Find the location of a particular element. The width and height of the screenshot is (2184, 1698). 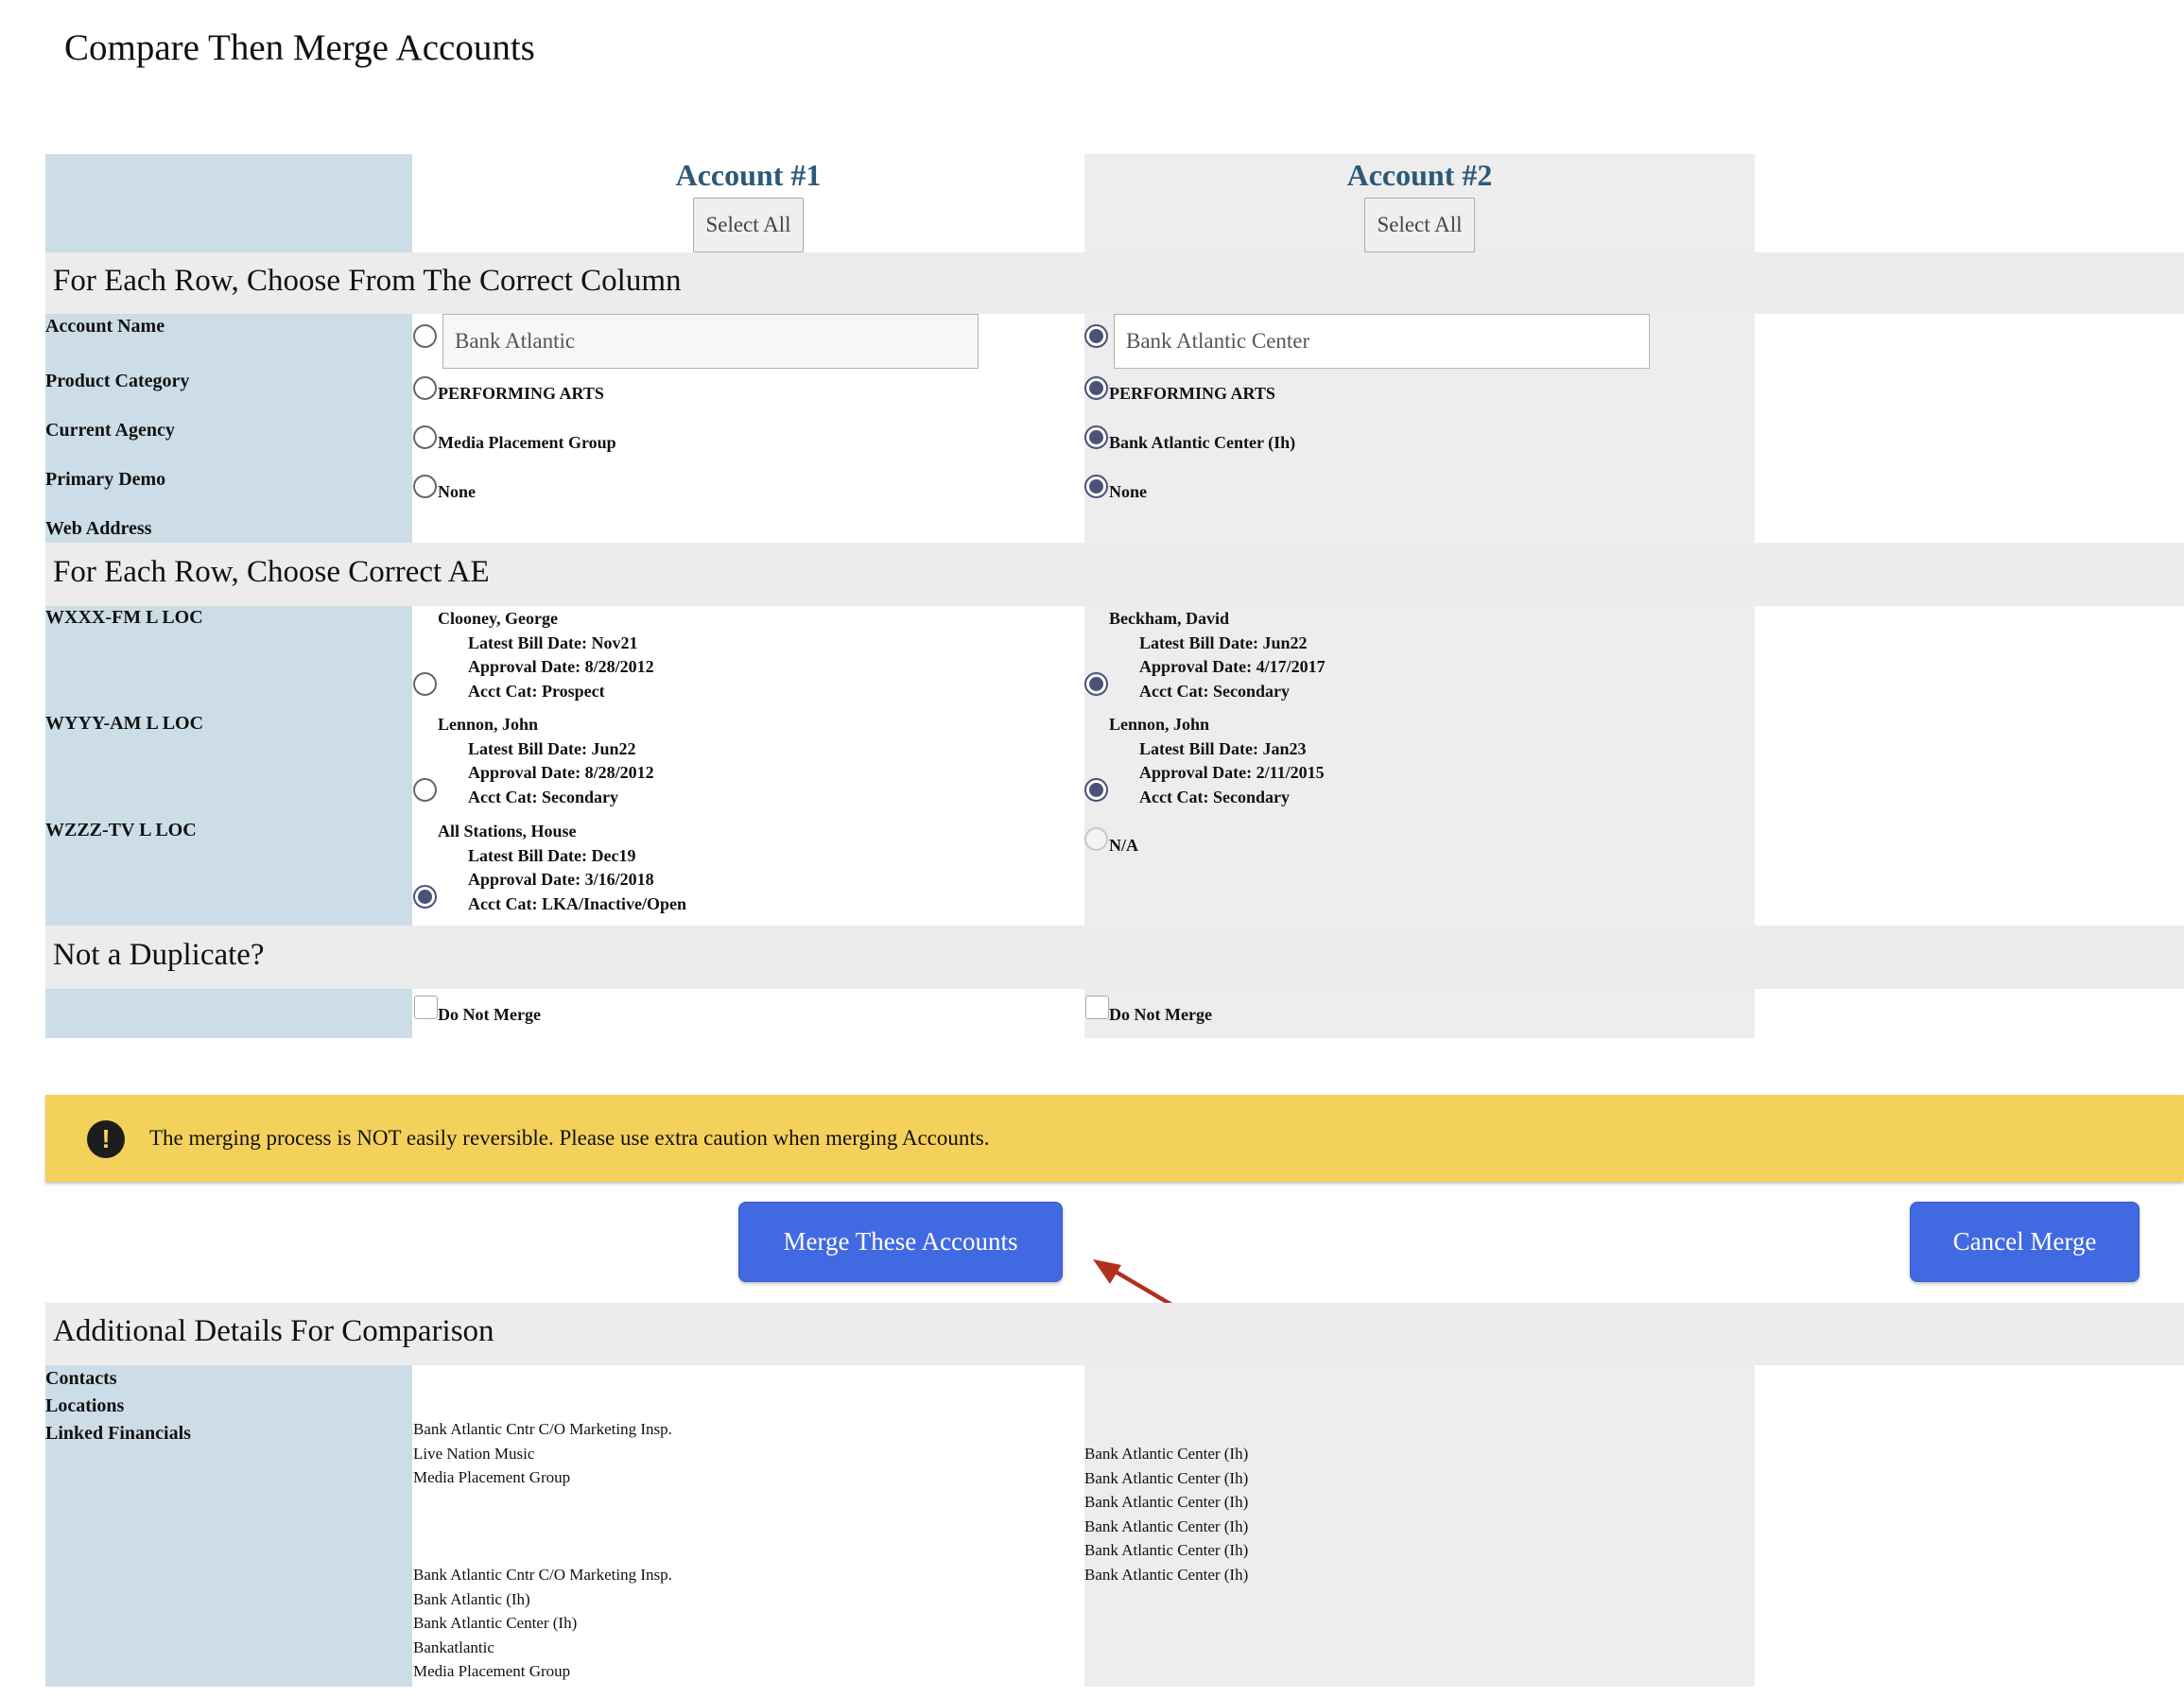

detail-label-locations: Locations is located at coordinates (85, 1405).